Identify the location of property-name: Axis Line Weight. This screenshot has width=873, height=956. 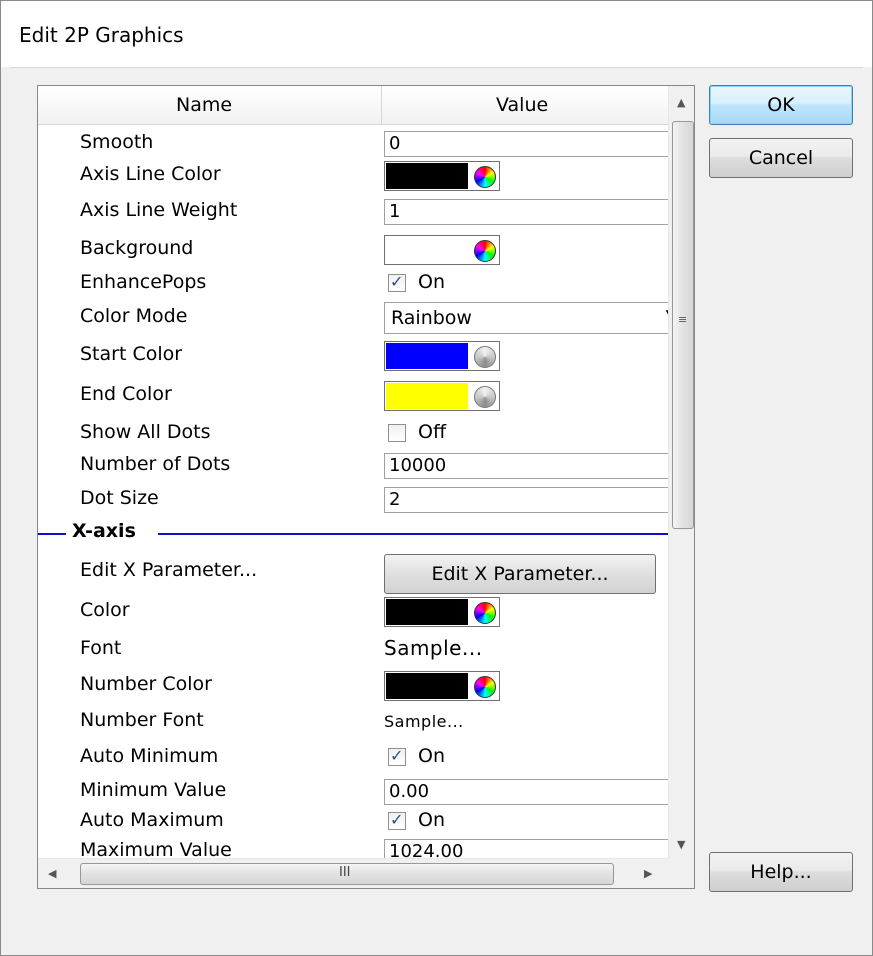
(159, 210).